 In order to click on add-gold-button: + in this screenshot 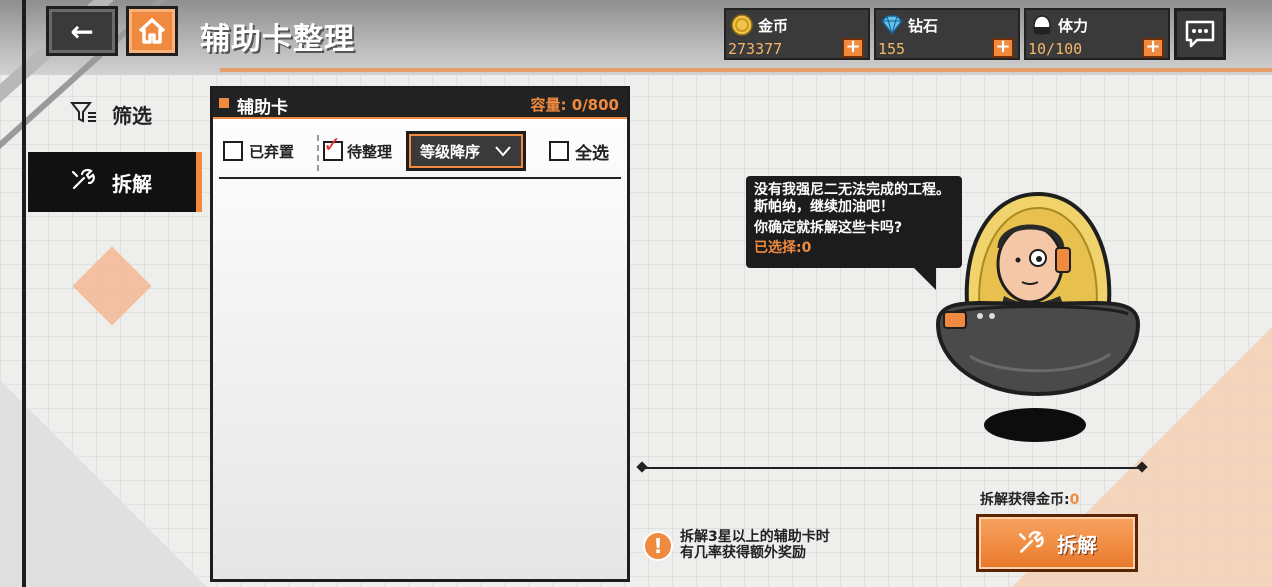, I will do `click(853, 48)`.